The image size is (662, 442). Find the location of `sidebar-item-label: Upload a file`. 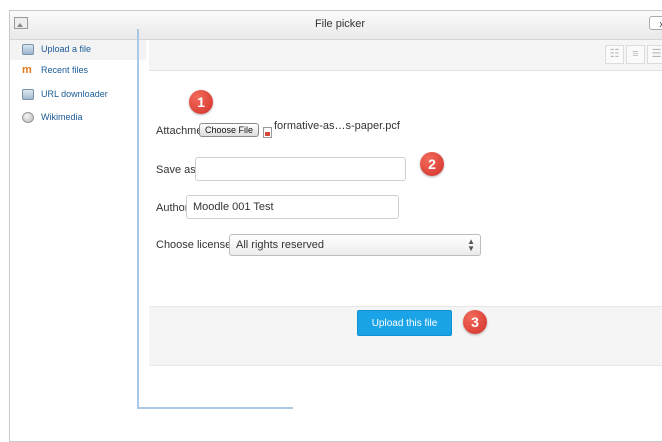

sidebar-item-label: Upload a file is located at coordinates (66, 49).